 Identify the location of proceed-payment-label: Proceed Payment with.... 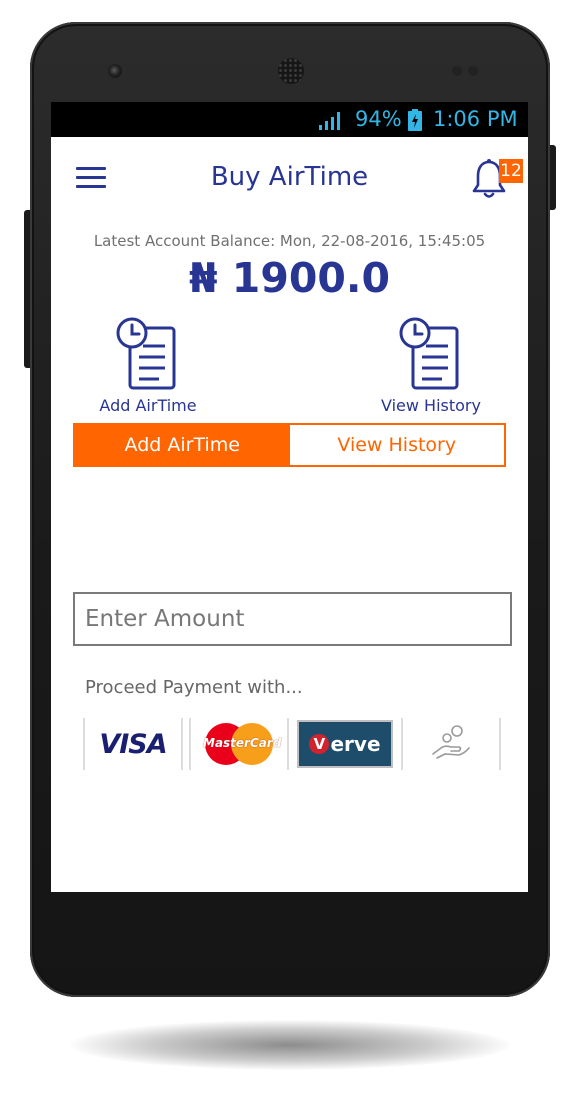
(194, 687).